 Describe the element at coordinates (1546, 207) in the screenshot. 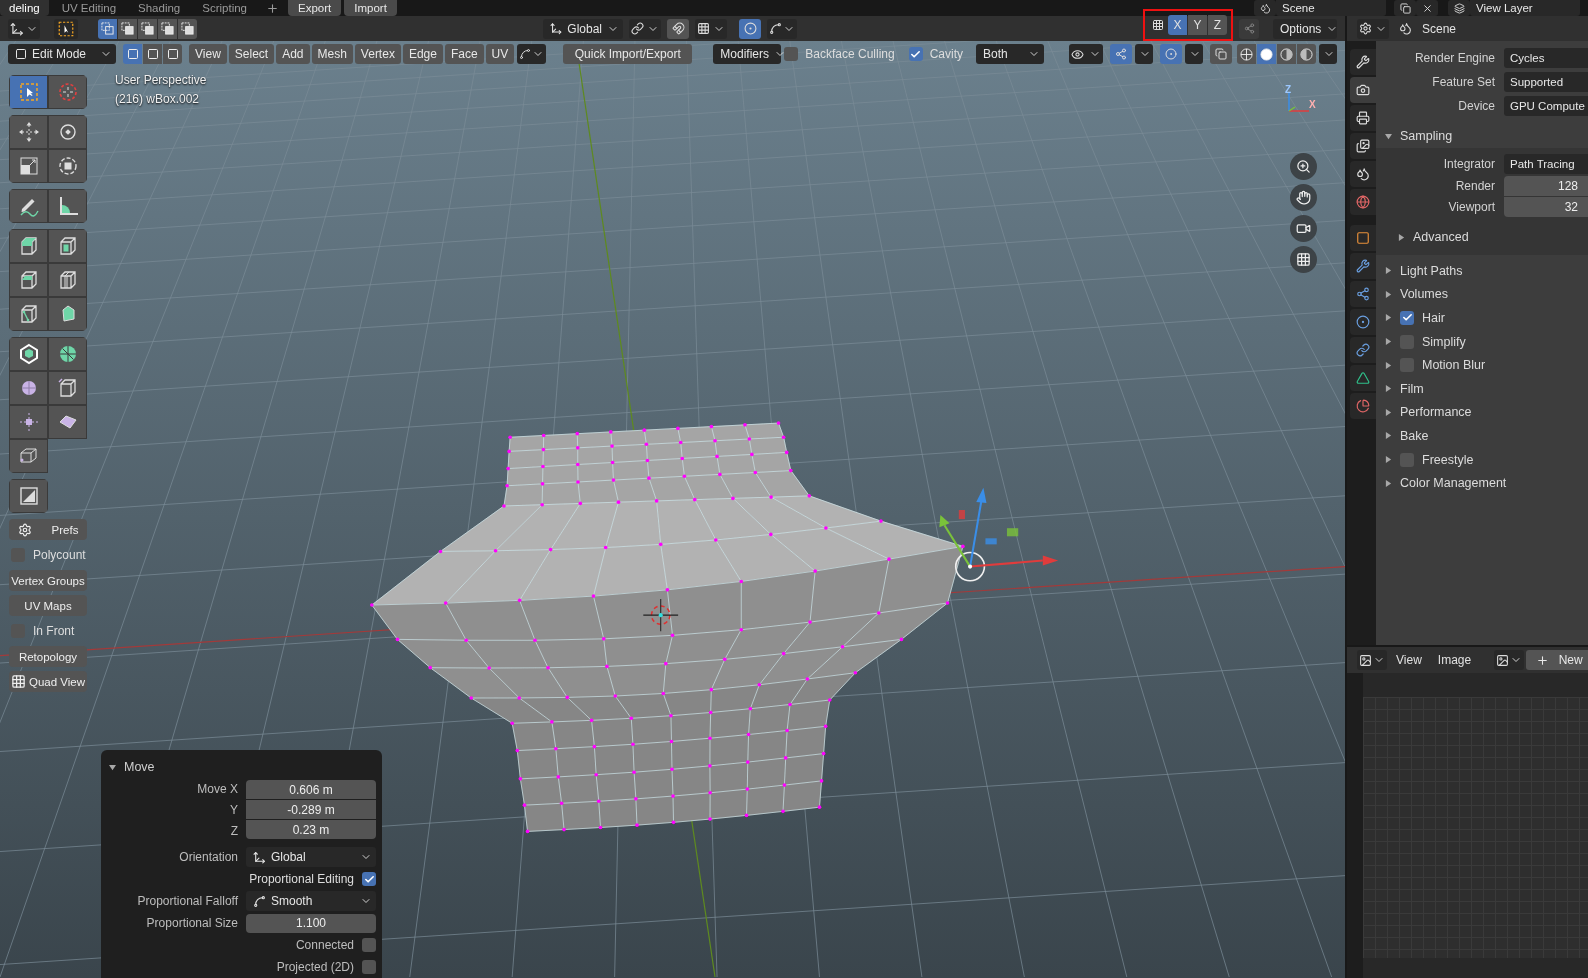

I see `number-field: 32` at that location.